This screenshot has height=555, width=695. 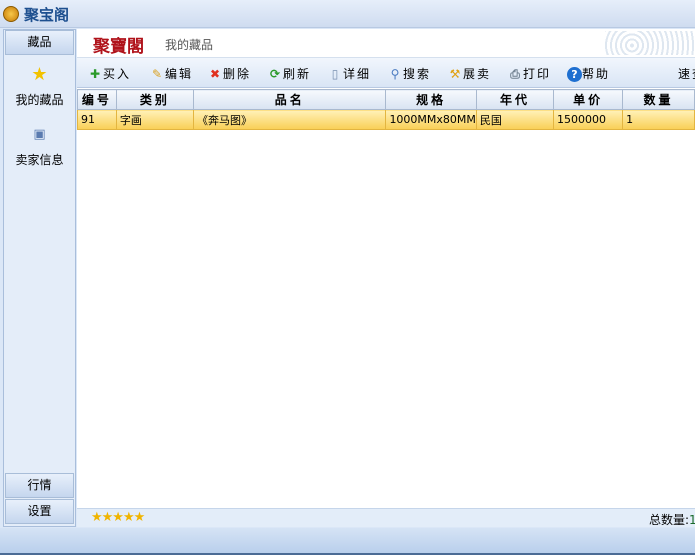 I want to click on refresh-icon: ⟳, so click(x=275, y=74).